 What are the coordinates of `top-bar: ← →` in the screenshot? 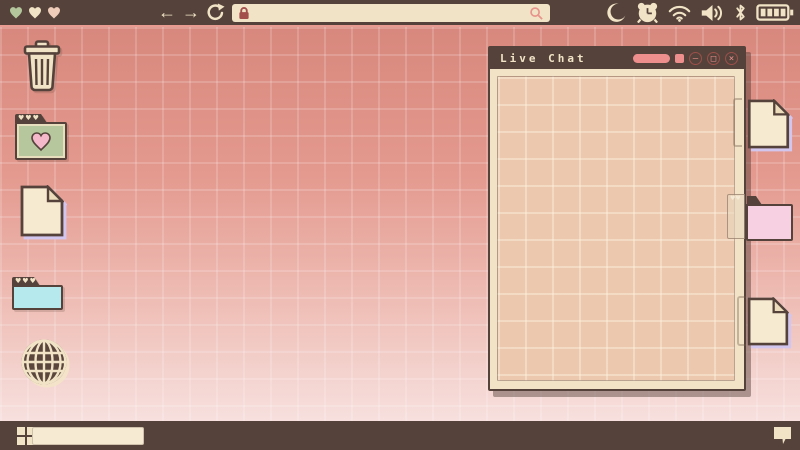 It's located at (400, 13).